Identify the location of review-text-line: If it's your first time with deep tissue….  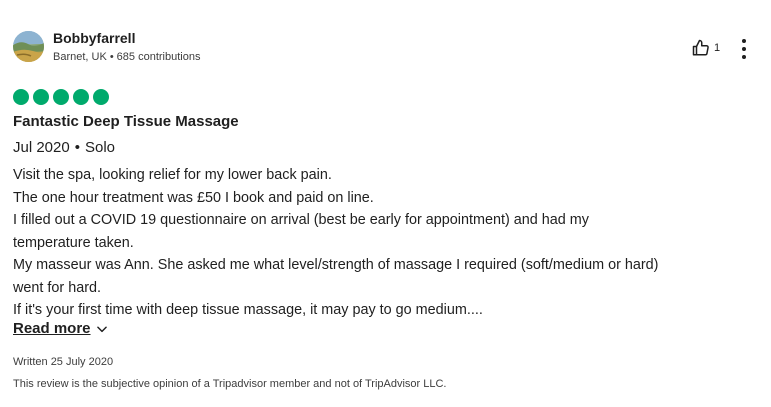
(248, 310).